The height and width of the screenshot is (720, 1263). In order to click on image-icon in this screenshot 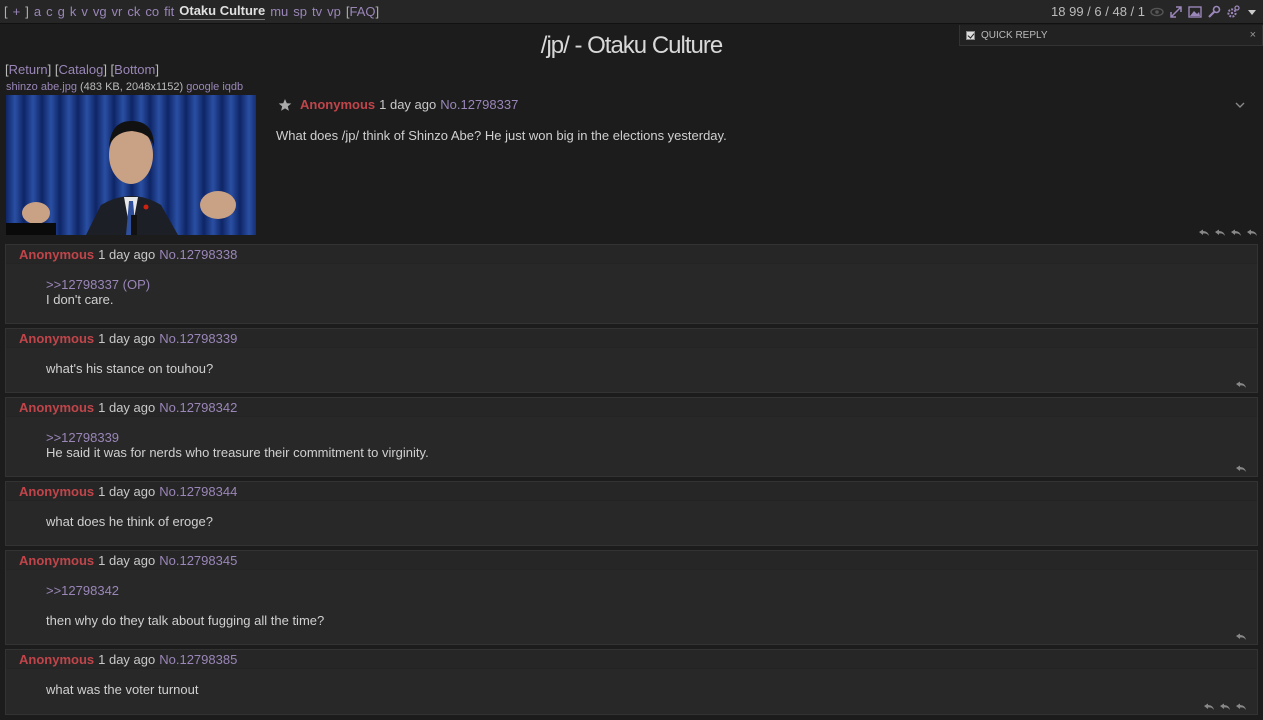, I will do `click(1195, 12)`.